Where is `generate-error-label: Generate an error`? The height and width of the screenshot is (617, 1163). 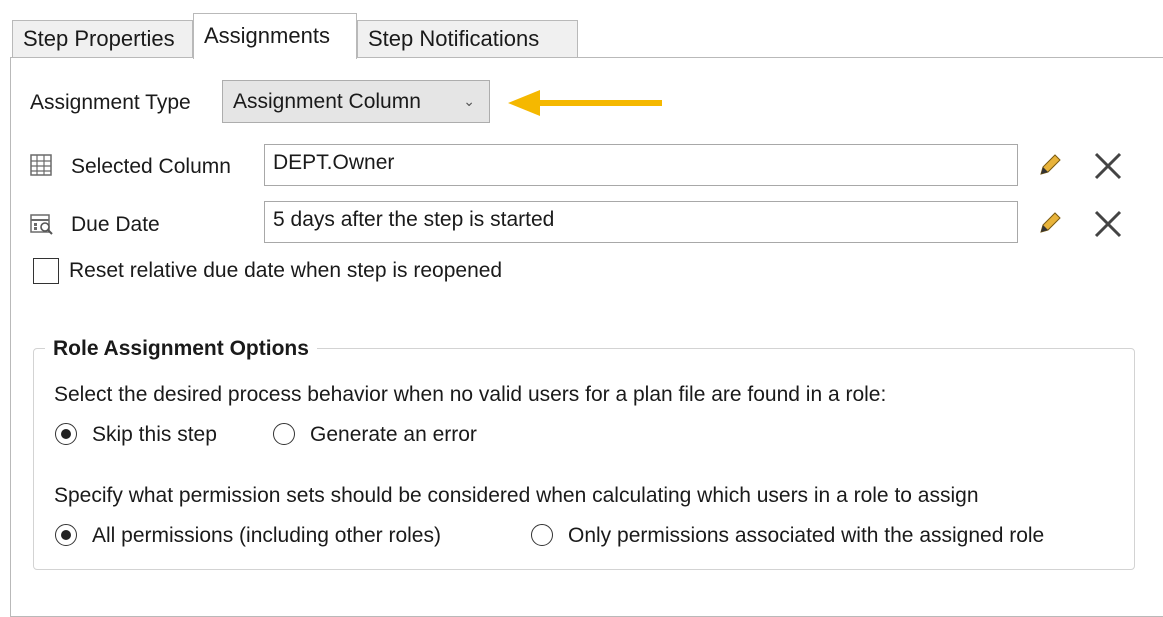 generate-error-label: Generate an error is located at coordinates (393, 434).